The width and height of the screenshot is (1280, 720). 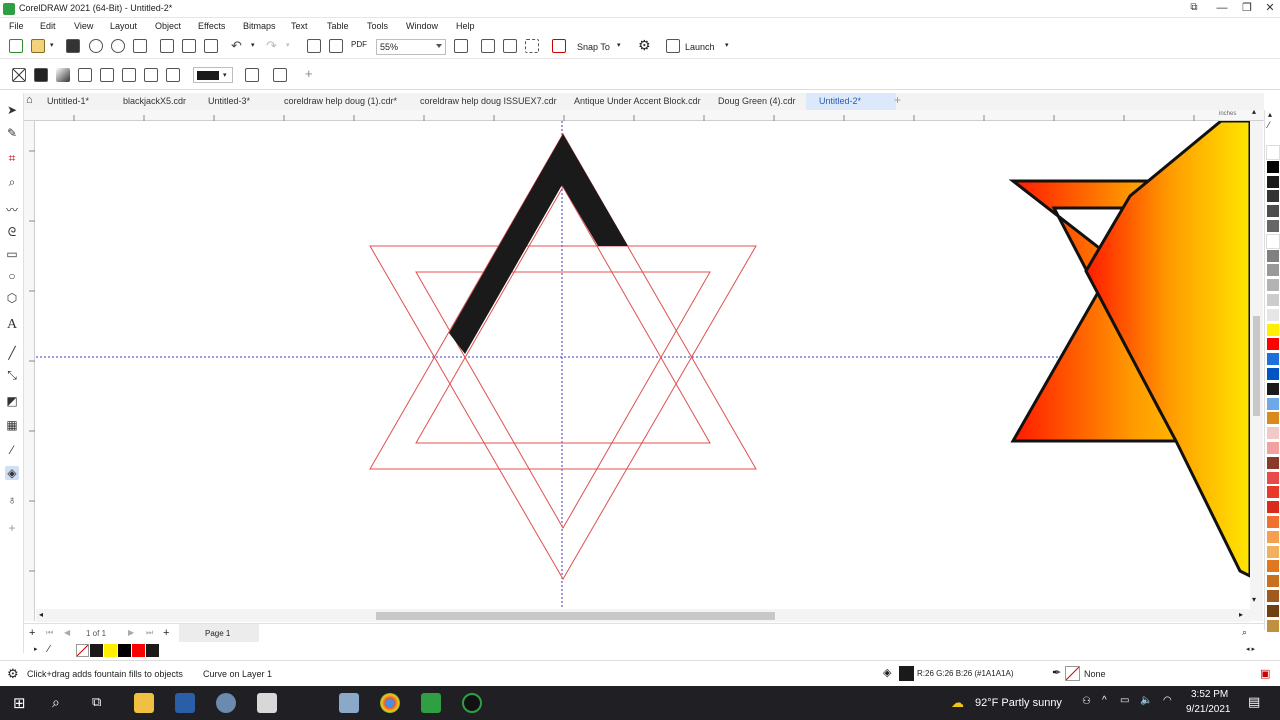 What do you see at coordinates (151, 75) in the screenshot?
I see `texture-fill-icon` at bounding box center [151, 75].